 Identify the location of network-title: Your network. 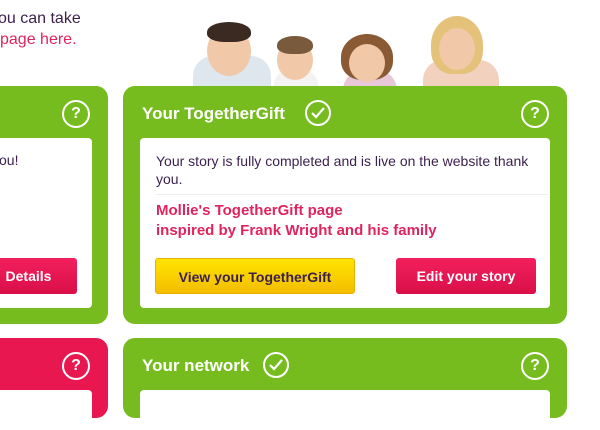
(196, 365).